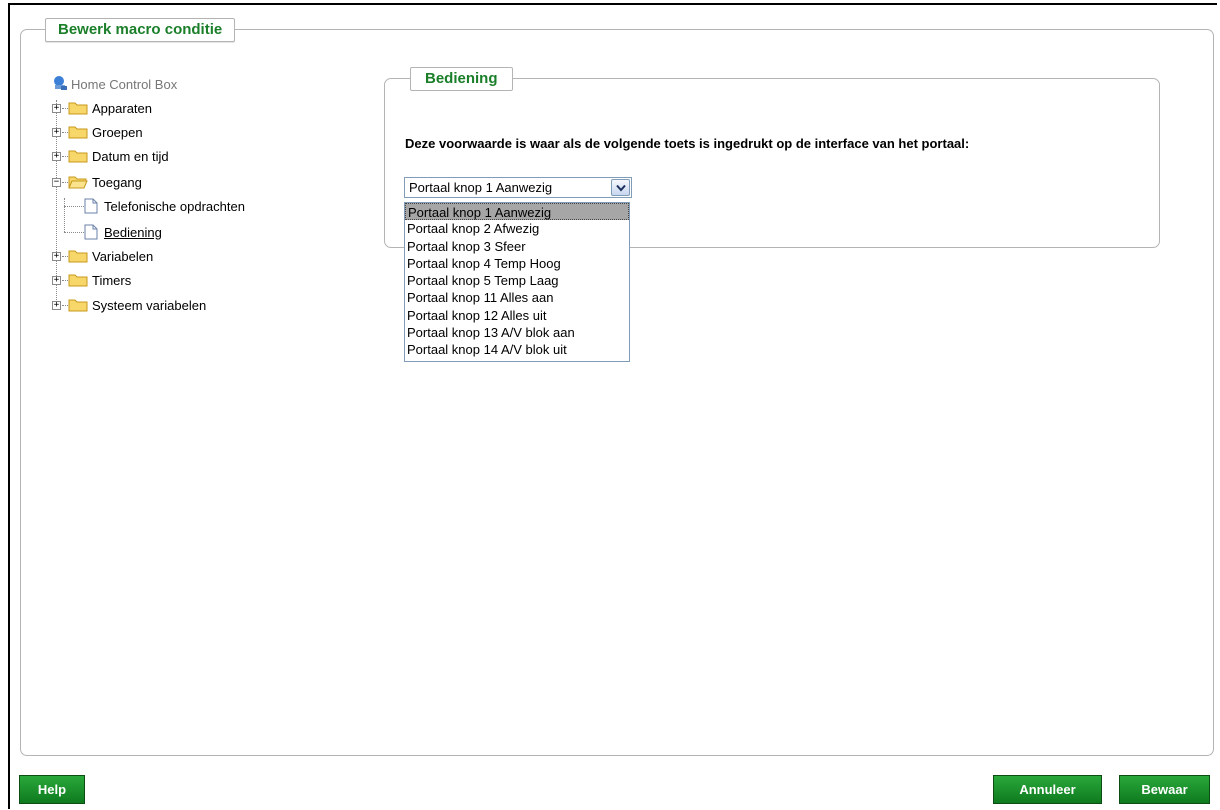 This screenshot has height=810, width=1220. What do you see at coordinates (1047, 789) in the screenshot?
I see `cancel-button: Annuleer` at bounding box center [1047, 789].